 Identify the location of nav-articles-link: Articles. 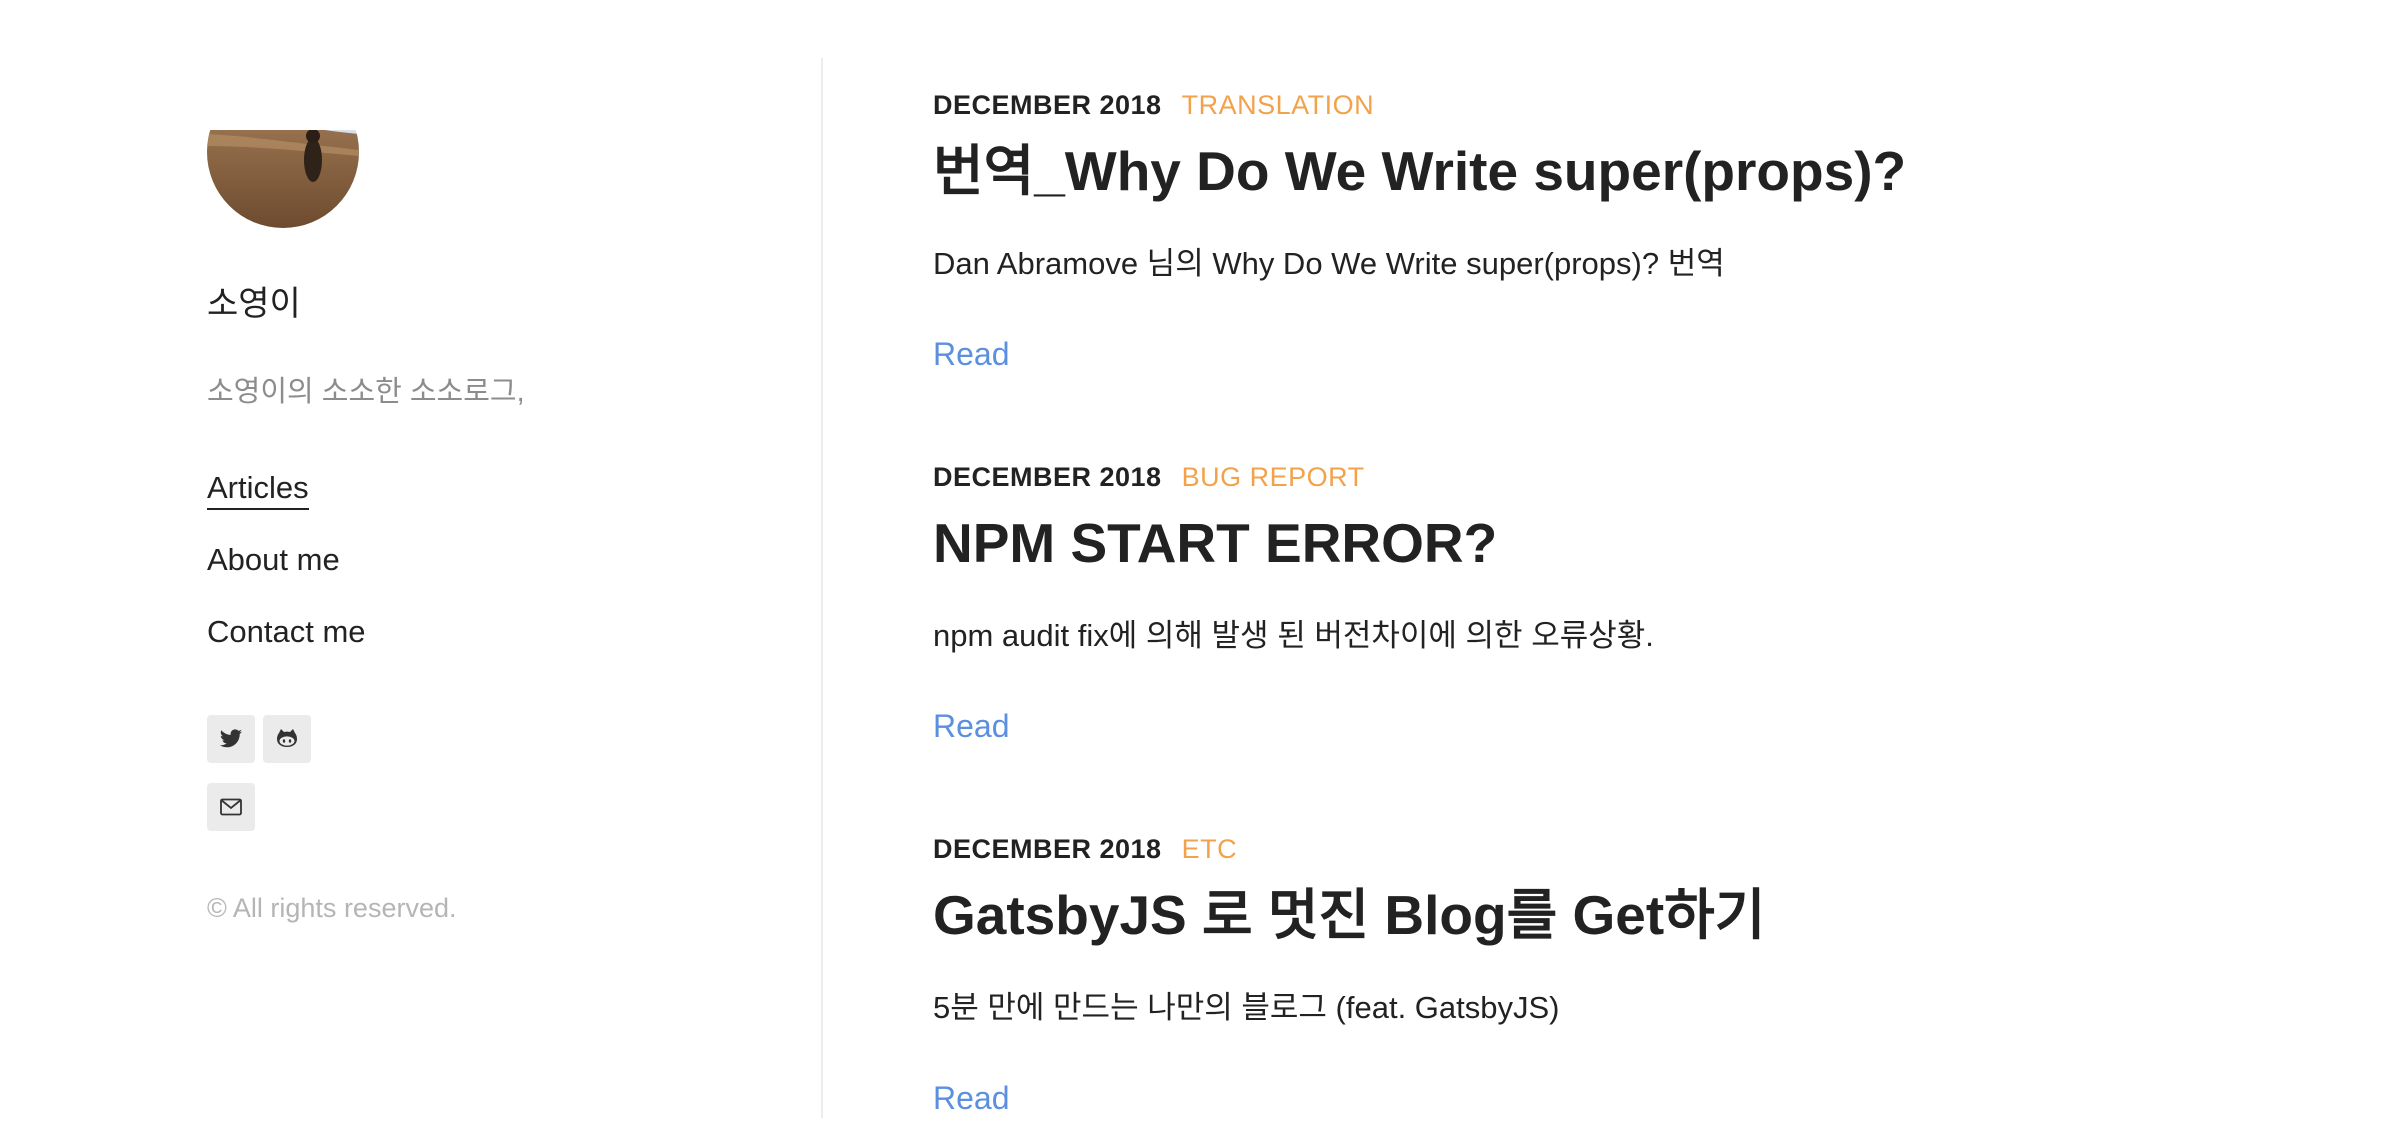
(258, 490).